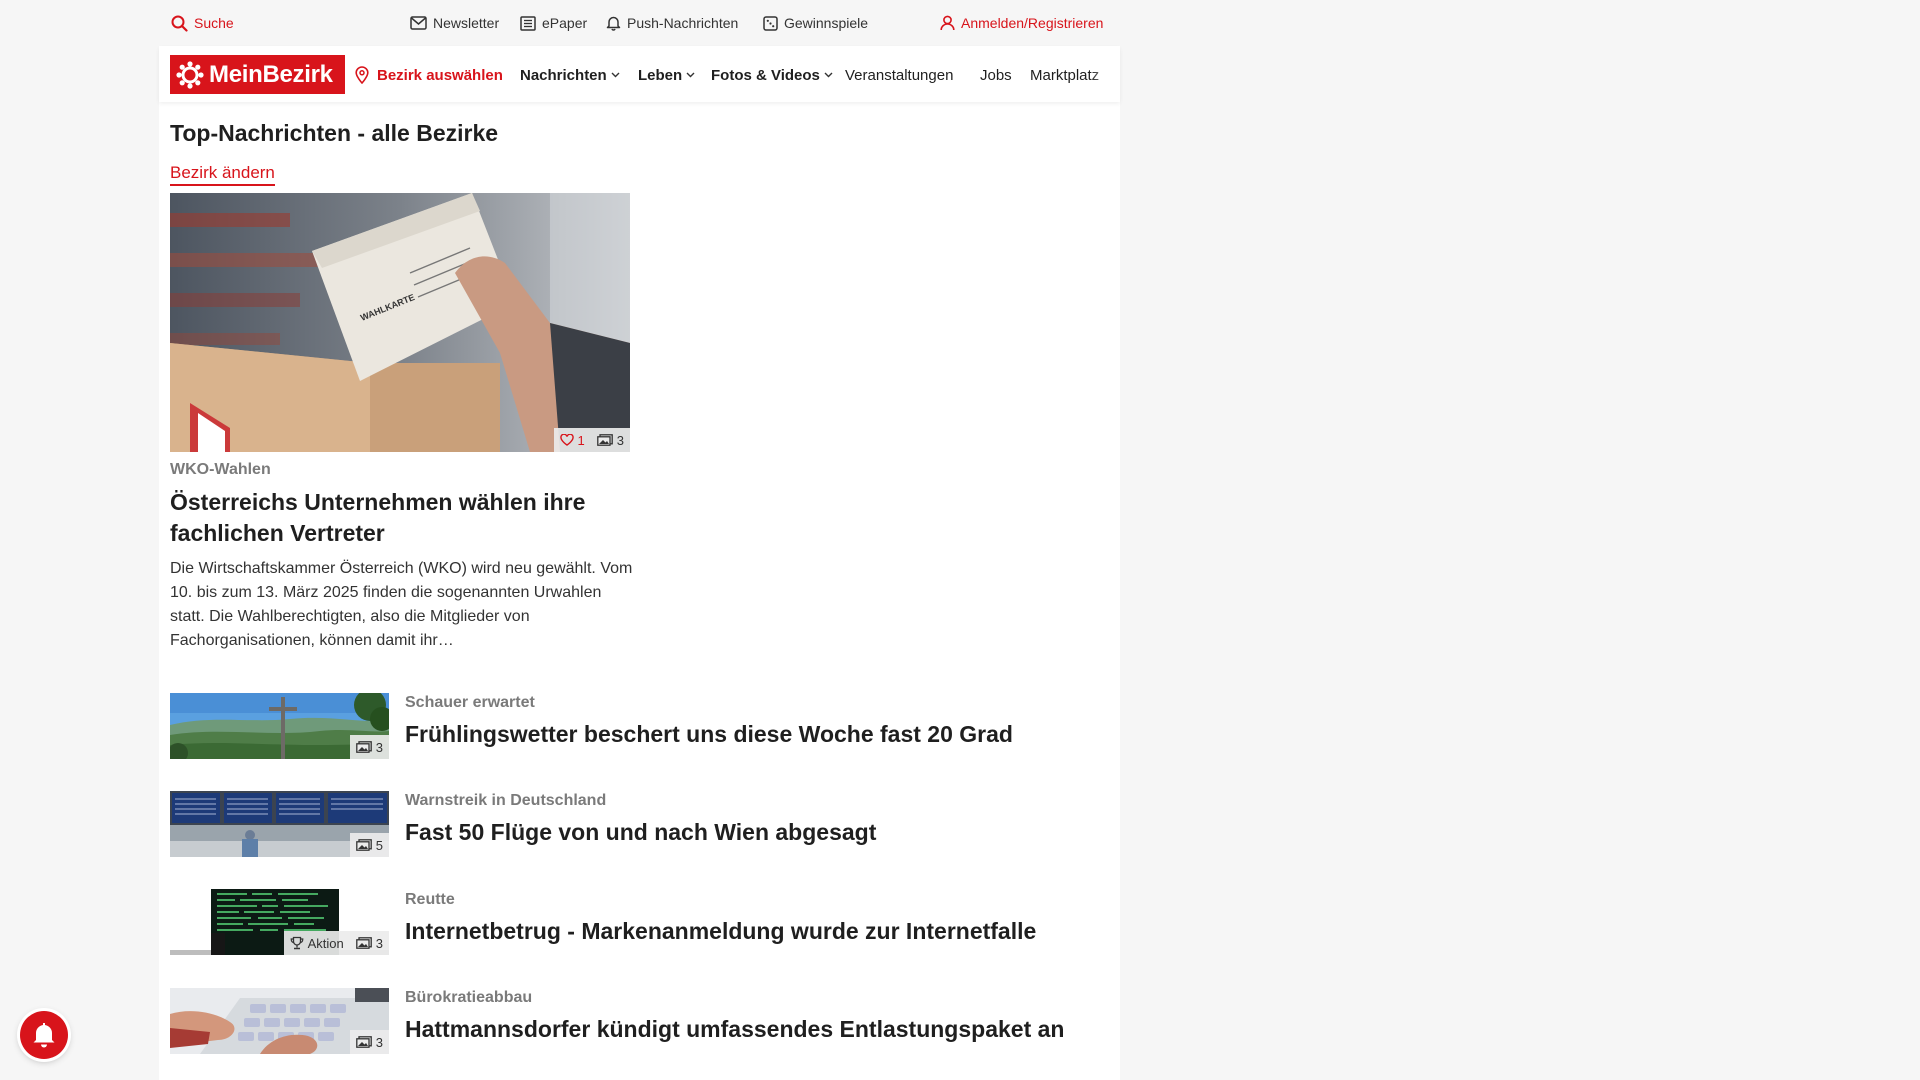  I want to click on bezirk-select: Bezirk auswählen, so click(429, 75).